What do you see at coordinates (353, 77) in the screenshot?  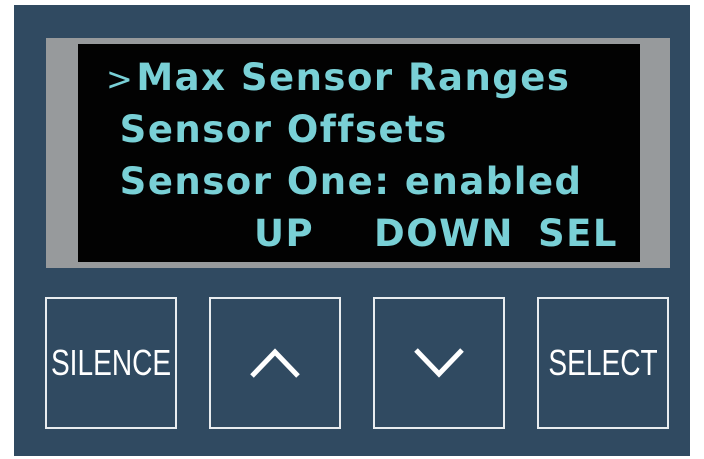 I see `menu-item-label: Max Sensor Ranges` at bounding box center [353, 77].